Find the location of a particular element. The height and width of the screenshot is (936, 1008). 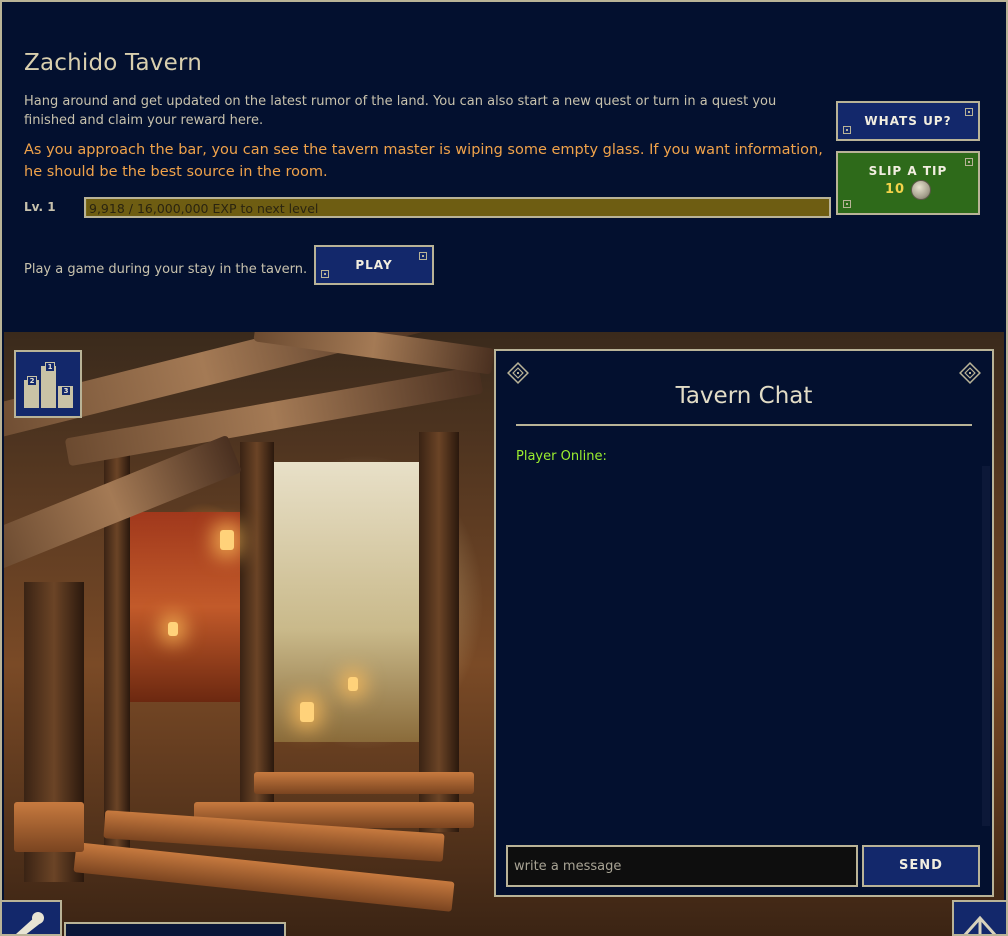

tip-amount-value: 10 is located at coordinates (895, 189).